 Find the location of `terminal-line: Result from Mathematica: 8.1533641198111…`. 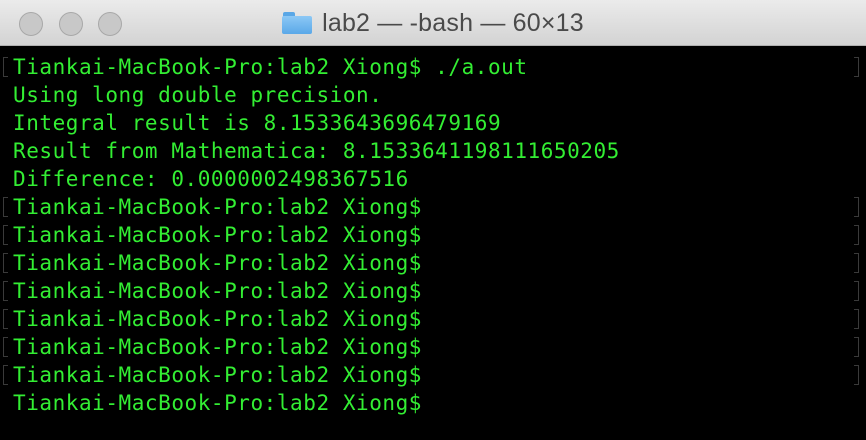

terminal-line: Result from Mathematica: 8.1533641198111… is located at coordinates (316, 151).